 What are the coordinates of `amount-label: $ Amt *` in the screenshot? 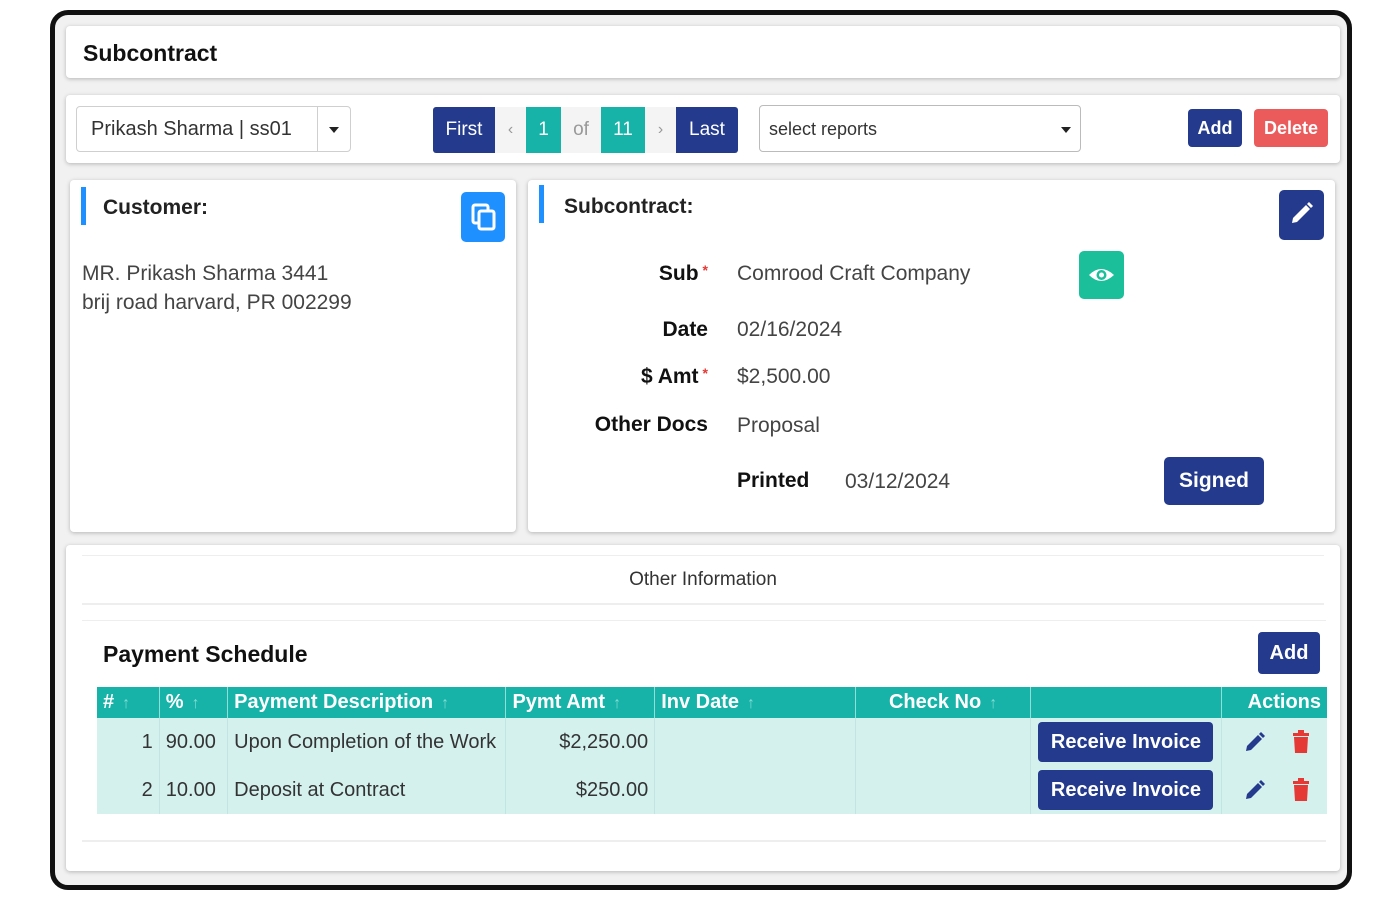 It's located at (674, 376).